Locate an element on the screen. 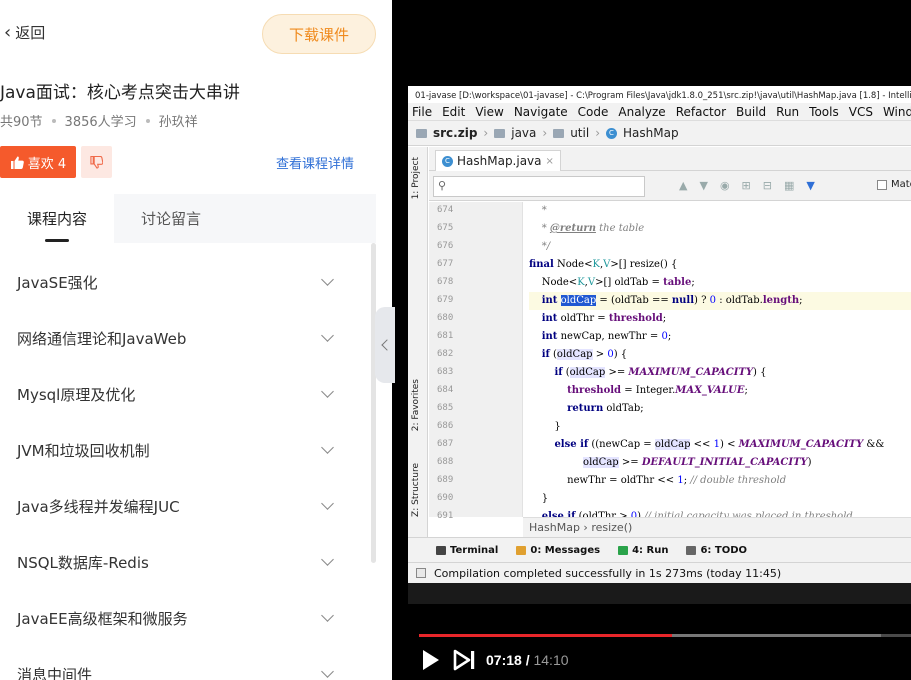 This screenshot has height=680, width=911. played-bar is located at coordinates (546, 635).